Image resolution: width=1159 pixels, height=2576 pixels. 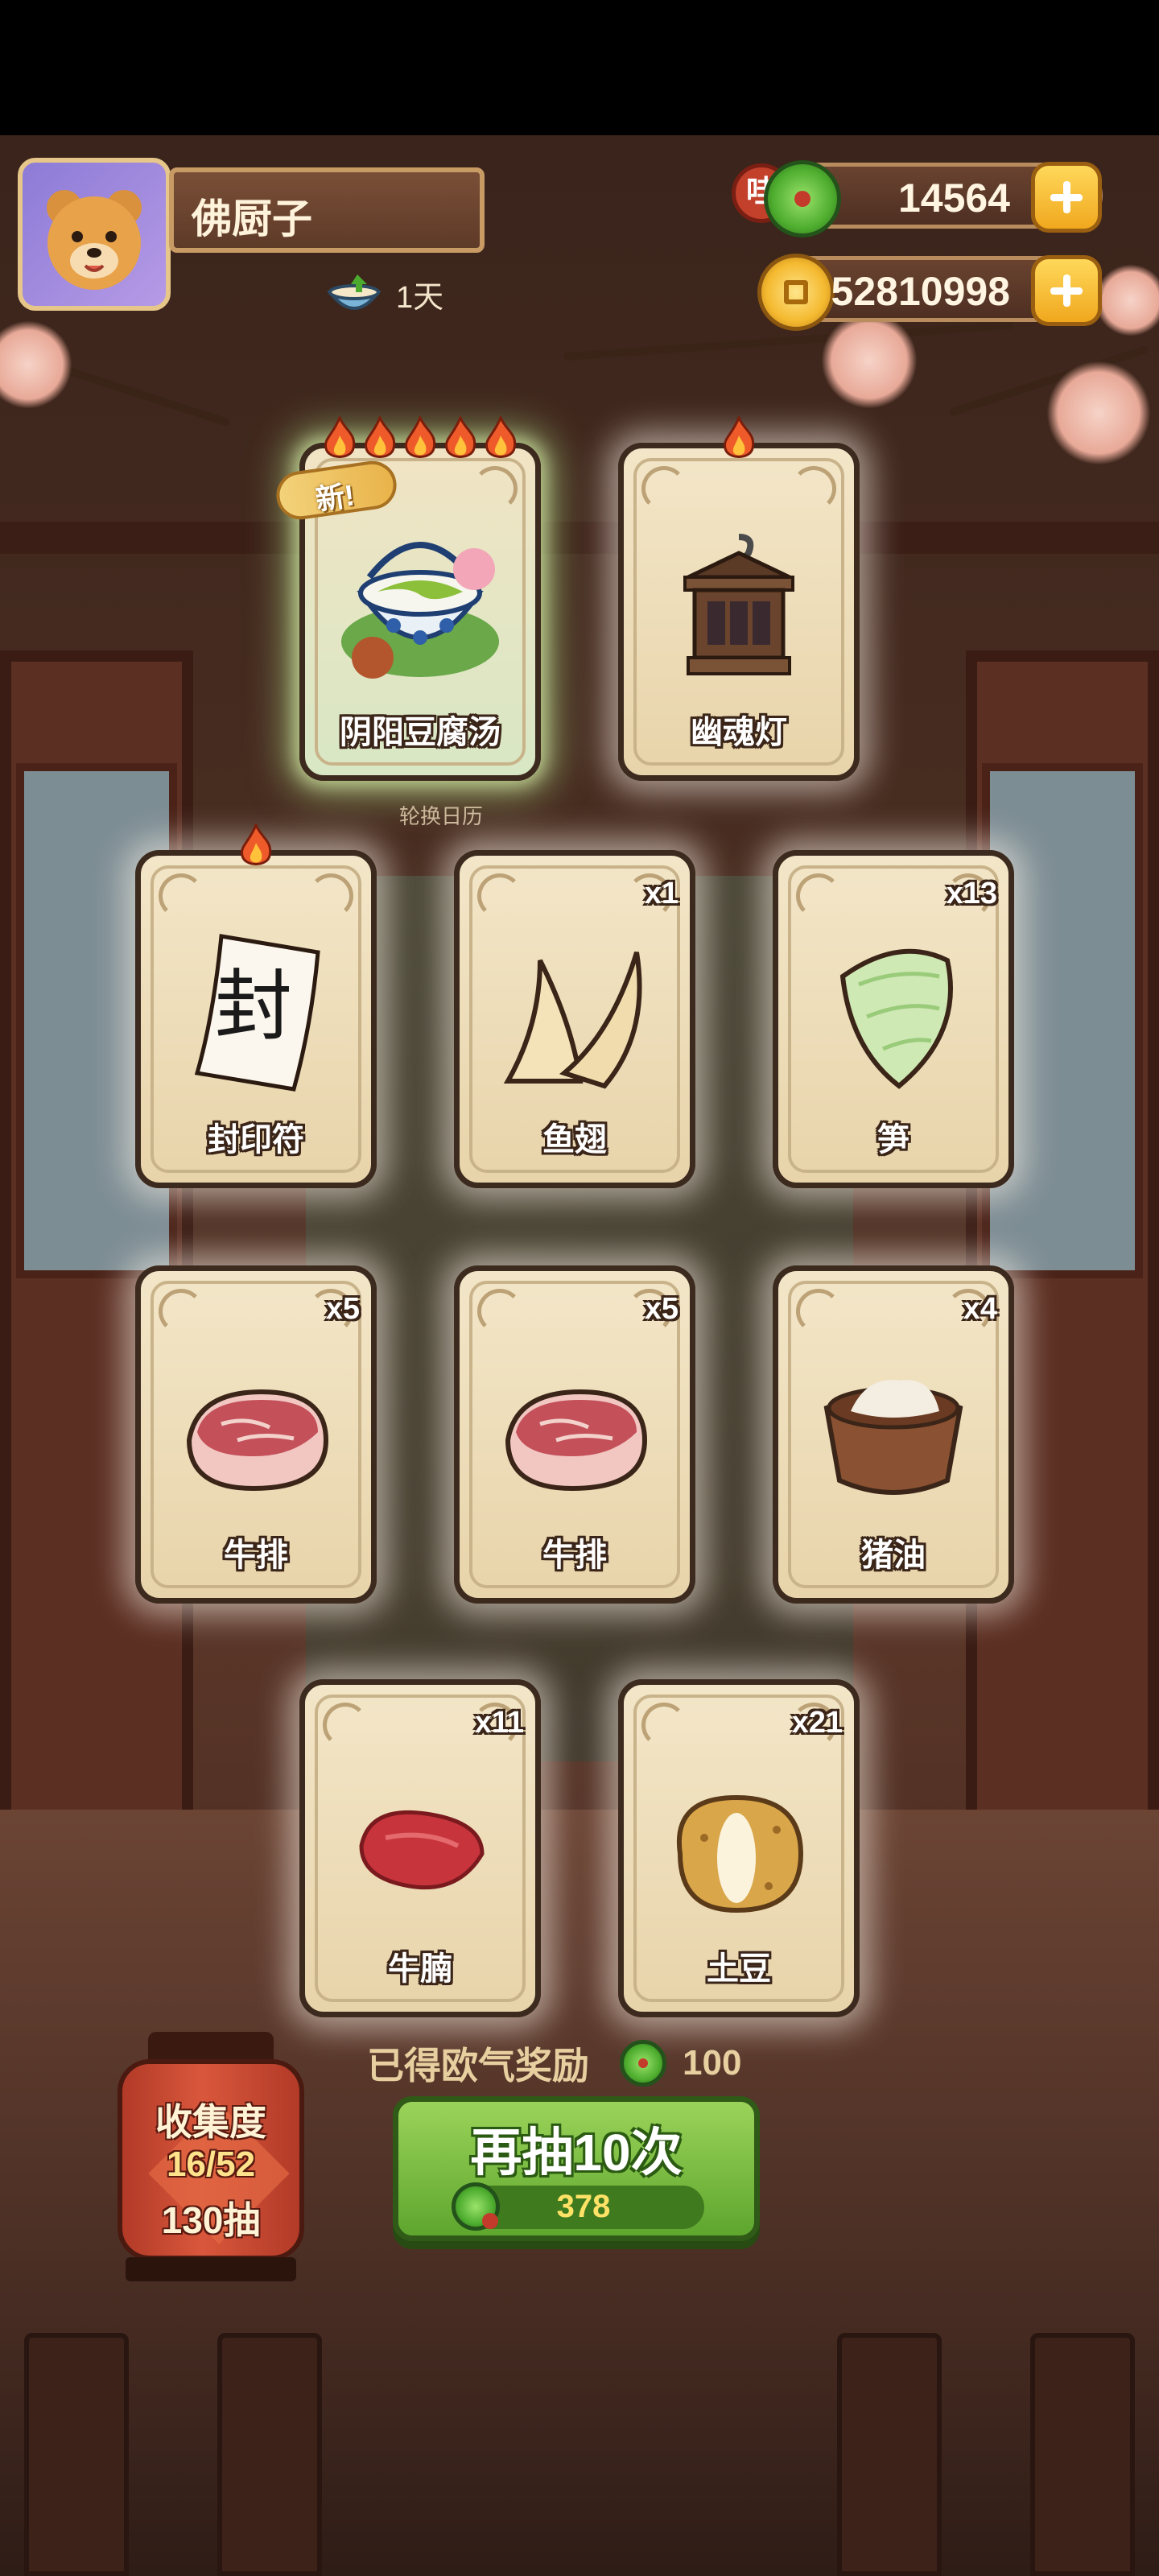 I want to click on card-steak-1: x5 牛排, so click(x=256, y=1434).